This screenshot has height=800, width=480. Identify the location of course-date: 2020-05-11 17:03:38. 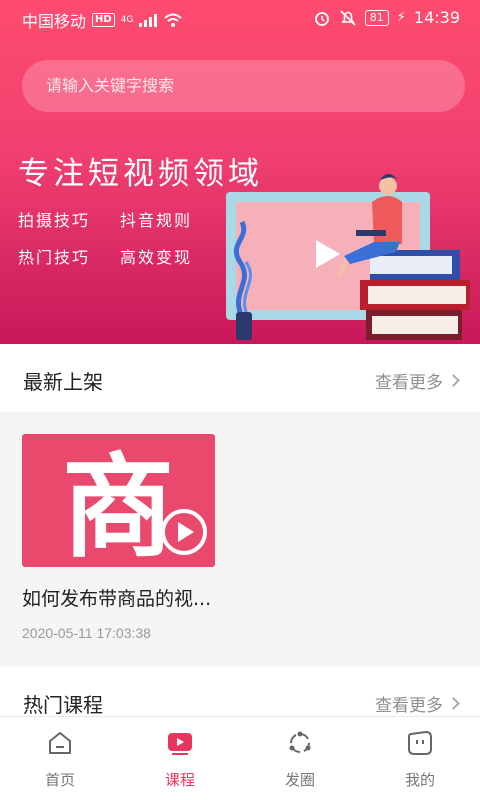
(86, 633).